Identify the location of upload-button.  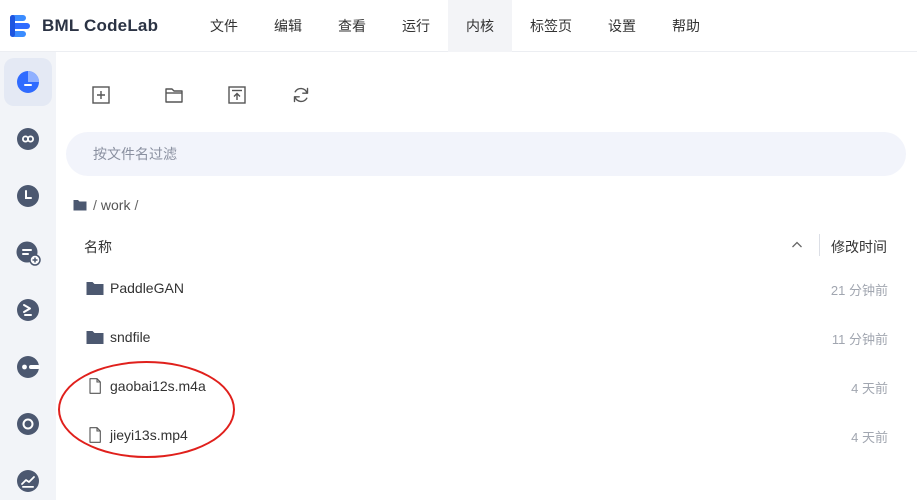
(237, 95).